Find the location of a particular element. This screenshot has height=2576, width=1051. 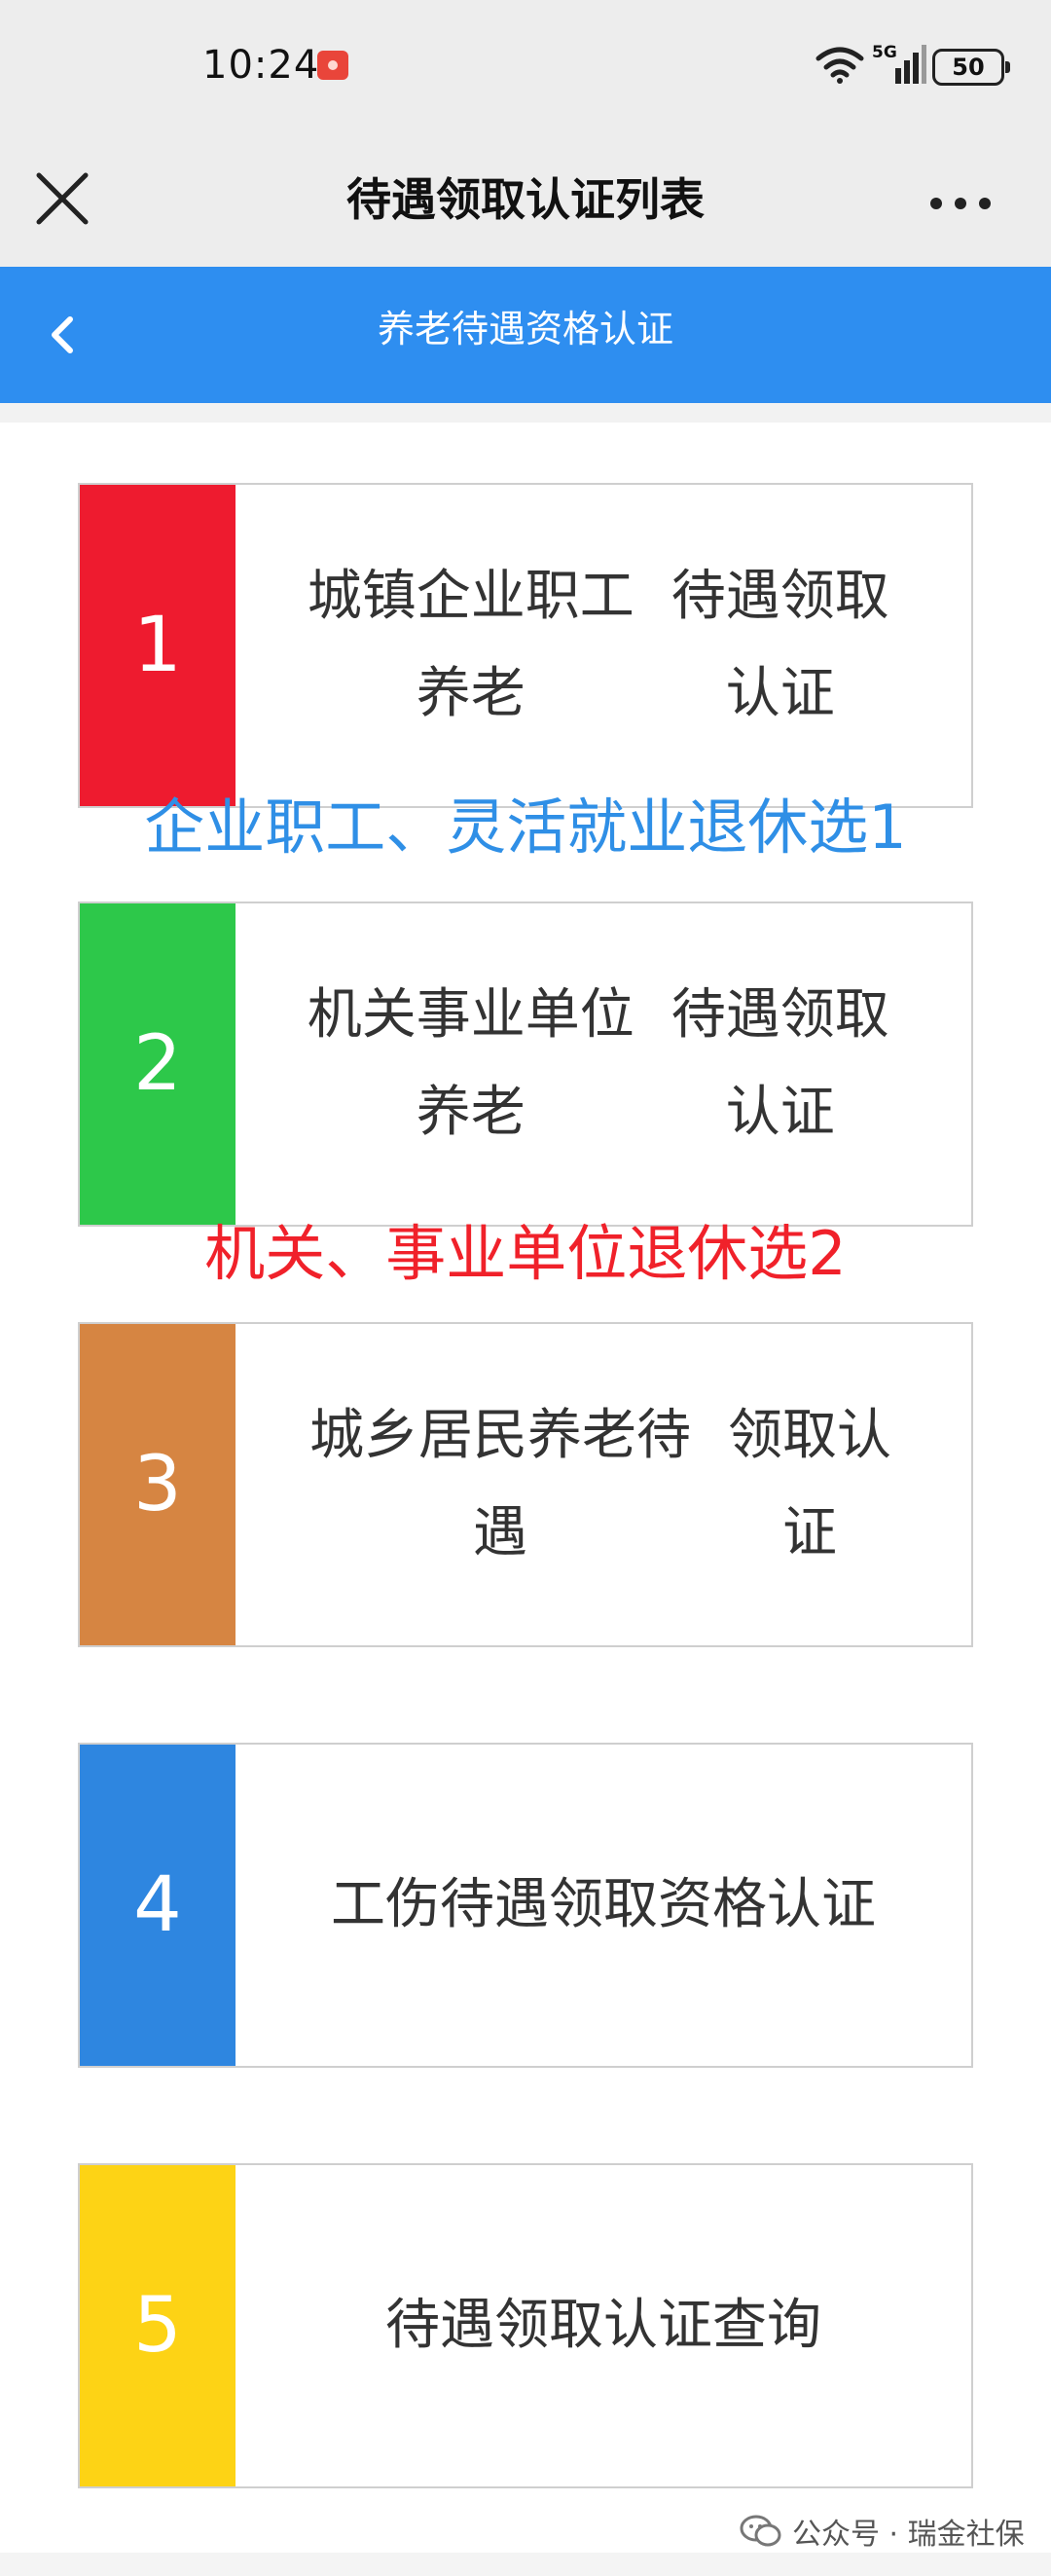

option-number-box: 3 is located at coordinates (158, 1484).